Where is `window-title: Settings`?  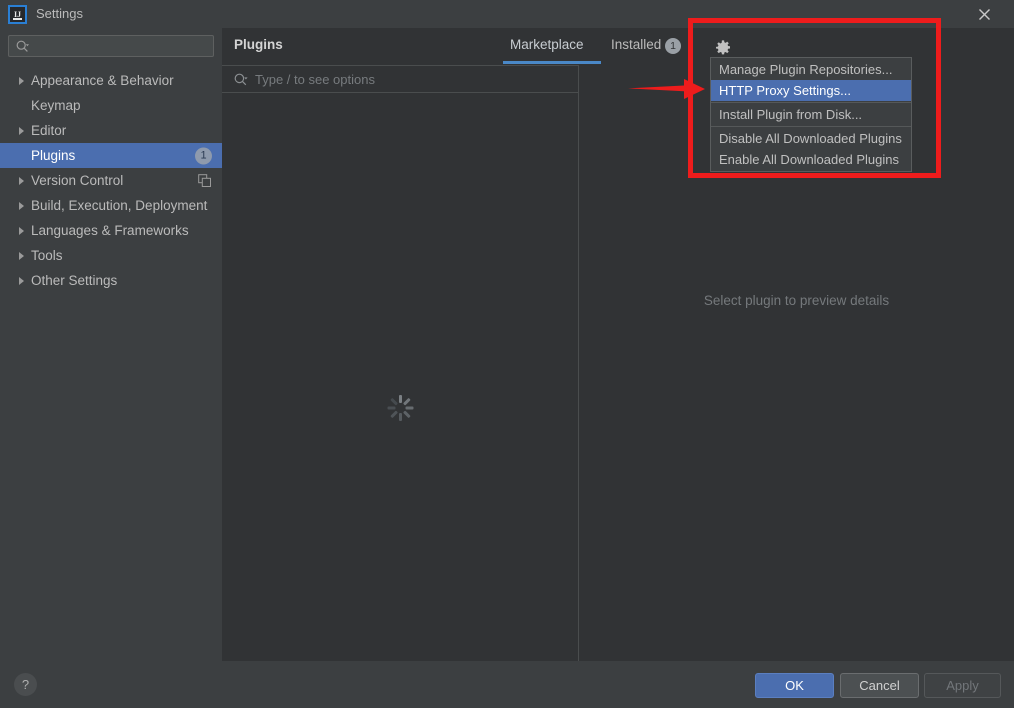 window-title: Settings is located at coordinates (59, 13).